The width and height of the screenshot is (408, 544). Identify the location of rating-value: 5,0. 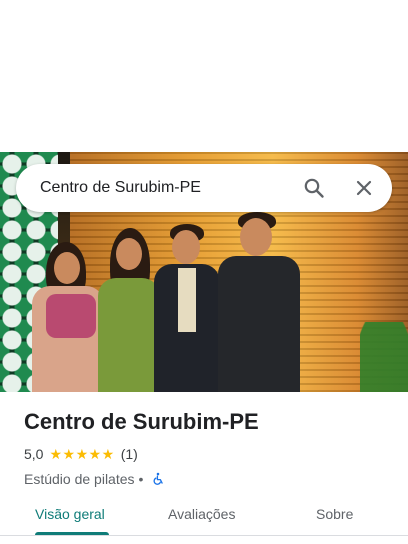
(34, 454).